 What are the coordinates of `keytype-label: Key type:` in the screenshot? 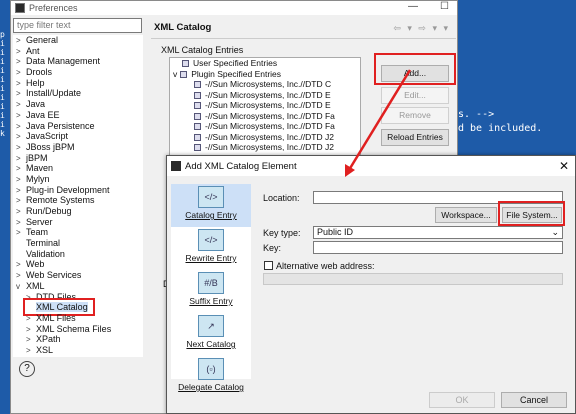 It's located at (282, 233).